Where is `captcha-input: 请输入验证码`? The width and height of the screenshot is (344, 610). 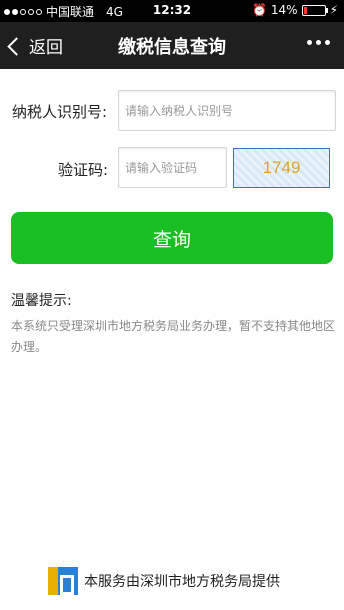
captcha-input: 请输入验证码 is located at coordinates (172, 167).